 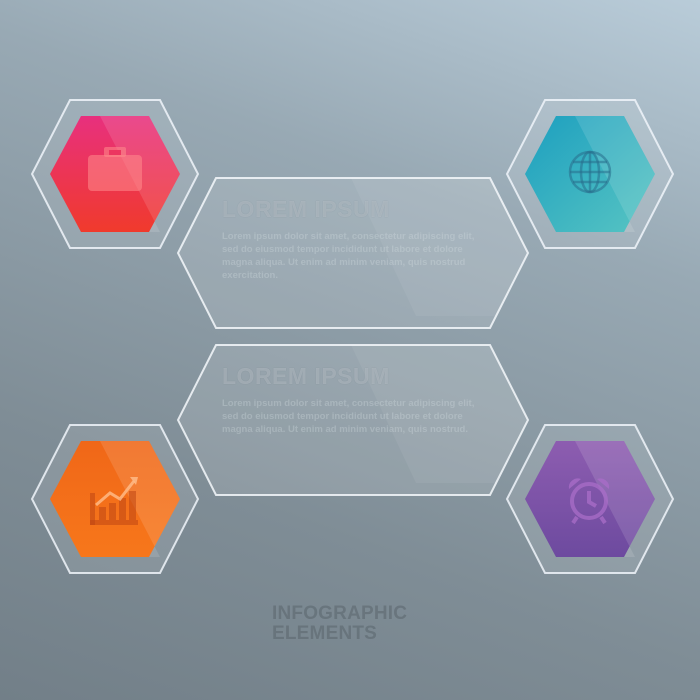 What do you see at coordinates (340, 613) in the screenshot?
I see `footer-line-1: INFOGRAPHIC` at bounding box center [340, 613].